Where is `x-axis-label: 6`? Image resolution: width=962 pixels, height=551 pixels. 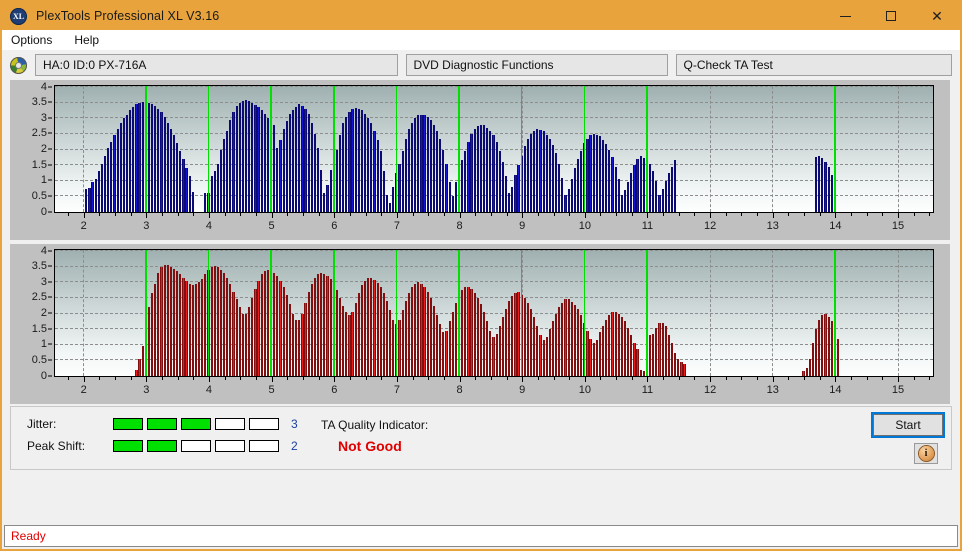 x-axis-label: 6 is located at coordinates (334, 390).